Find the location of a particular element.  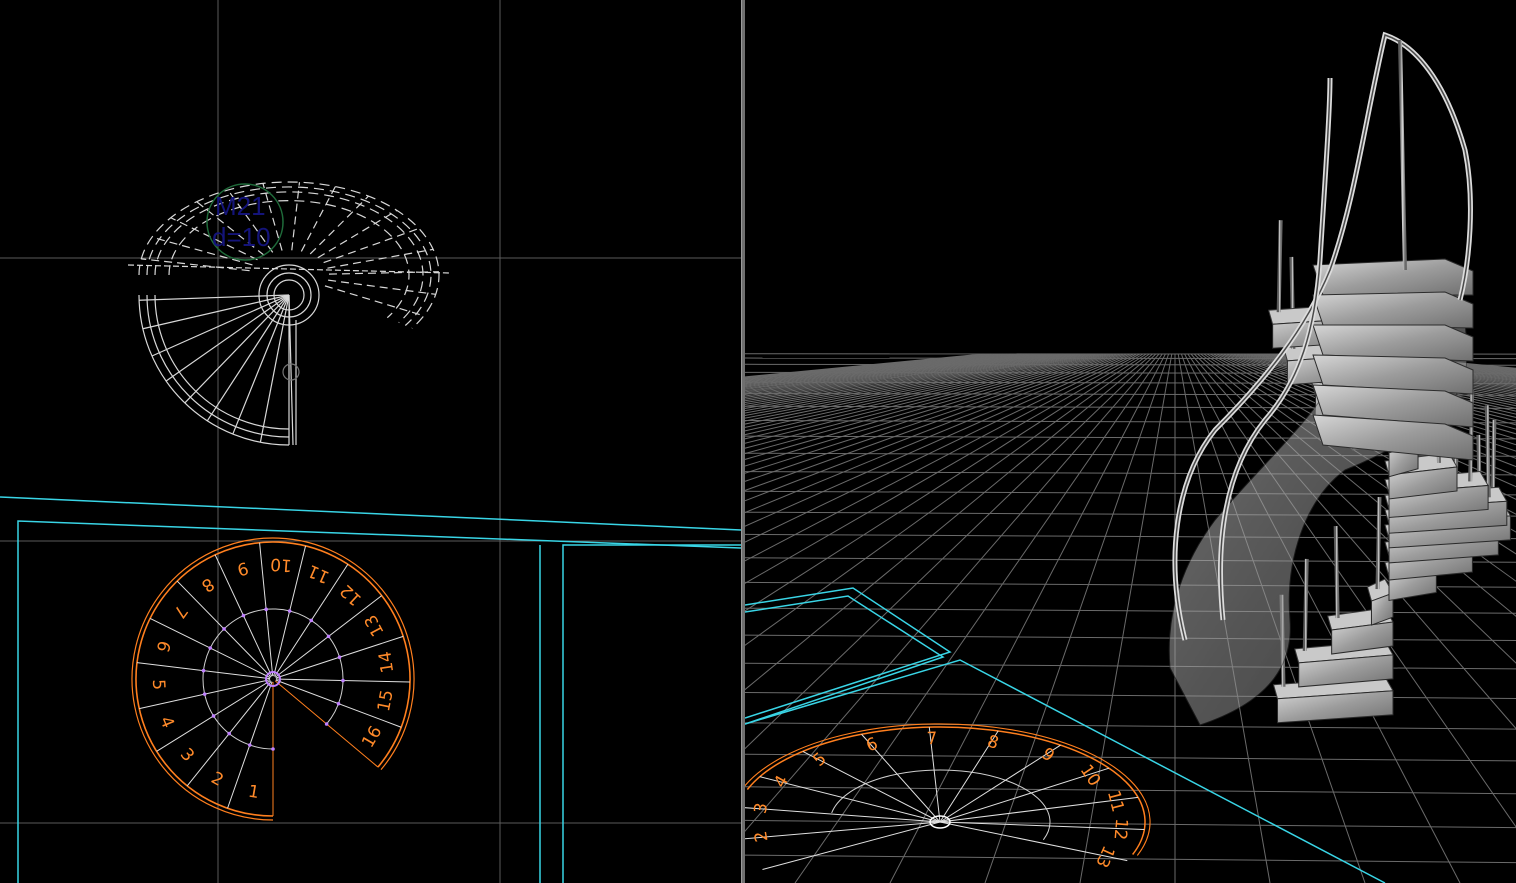

section-cut-line is located at coordinates (289, 269).